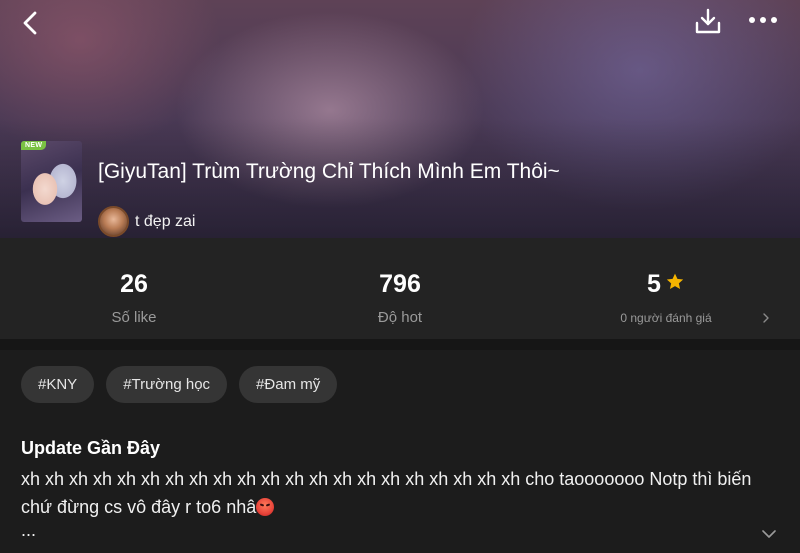  I want to click on chevron-left-icon, so click(30, 23).